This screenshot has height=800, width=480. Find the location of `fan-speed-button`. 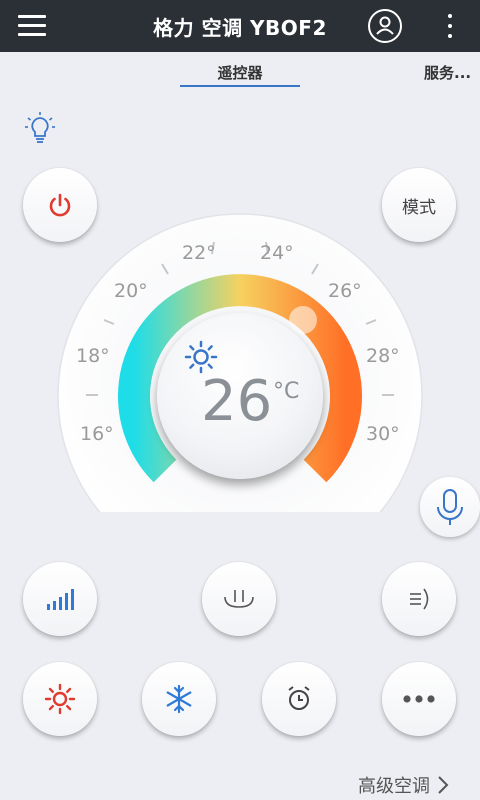

fan-speed-button is located at coordinates (60, 599).